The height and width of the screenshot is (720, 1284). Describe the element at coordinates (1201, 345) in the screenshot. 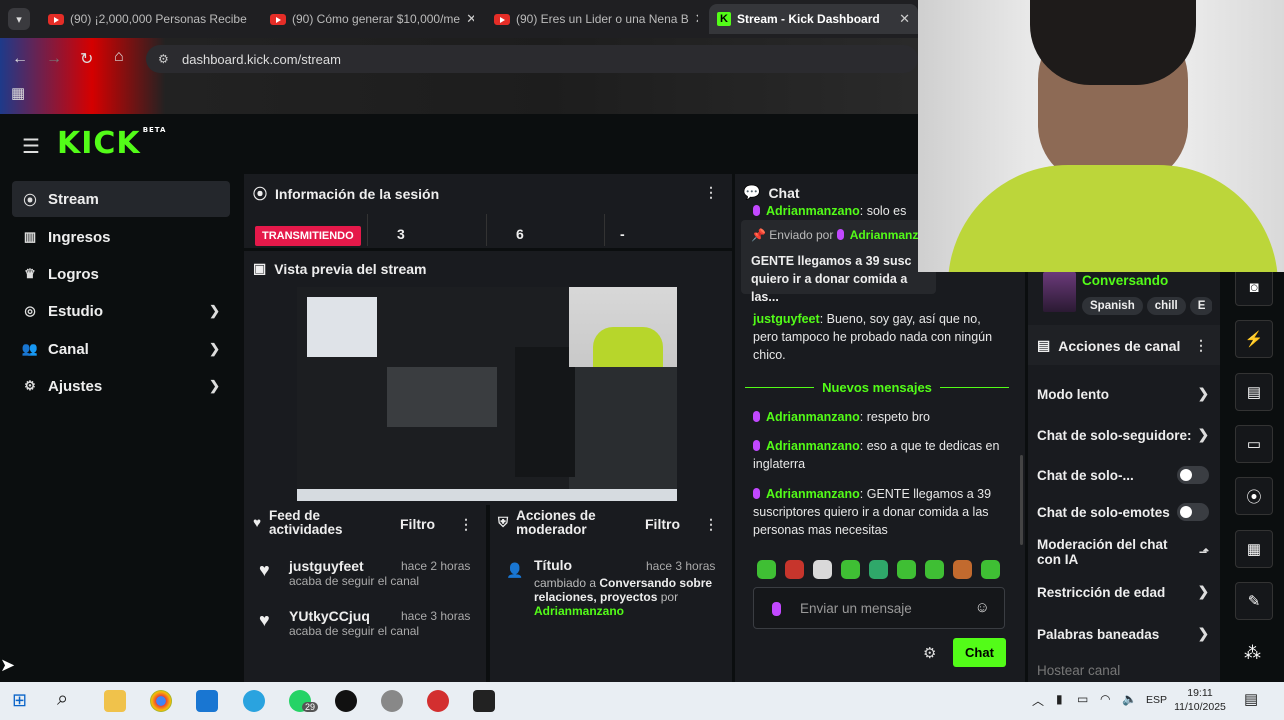

I see `channel-actions-menu-icon: ⋮` at that location.